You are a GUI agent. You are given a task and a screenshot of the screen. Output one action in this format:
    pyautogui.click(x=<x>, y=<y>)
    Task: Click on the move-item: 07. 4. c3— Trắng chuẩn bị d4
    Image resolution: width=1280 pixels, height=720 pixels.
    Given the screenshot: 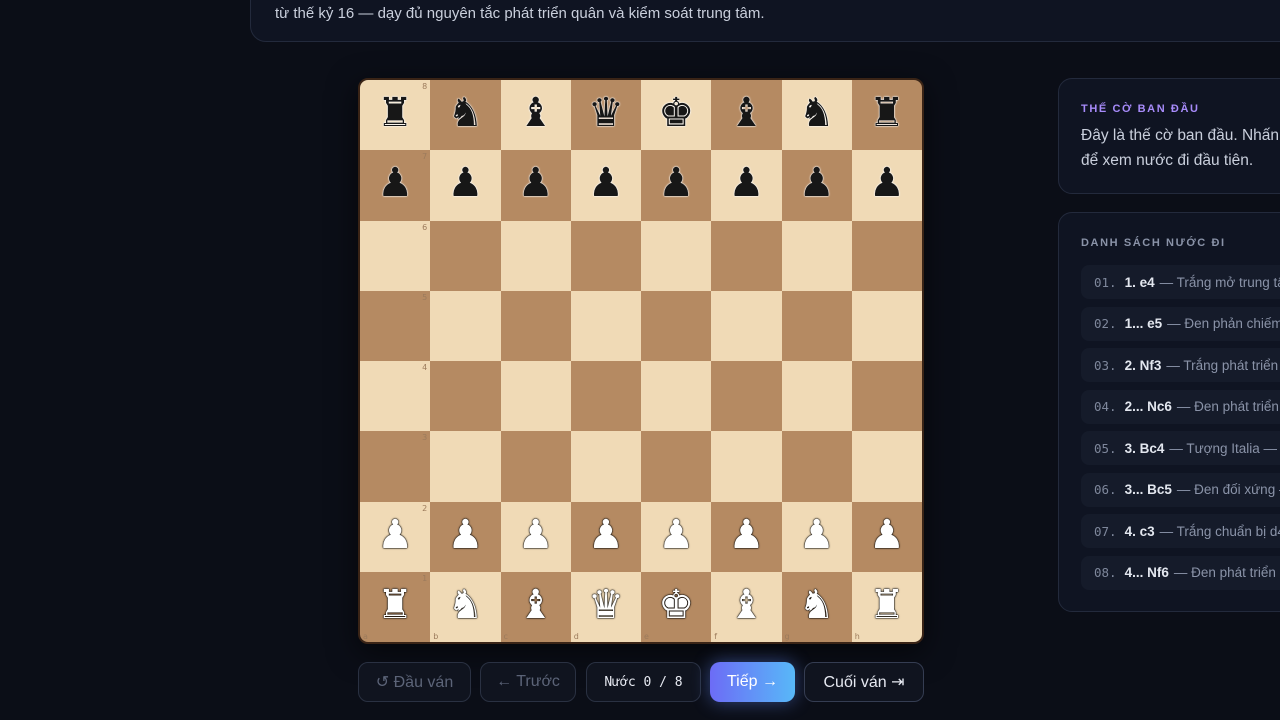 What is the action you would take?
    pyautogui.click(x=1180, y=531)
    